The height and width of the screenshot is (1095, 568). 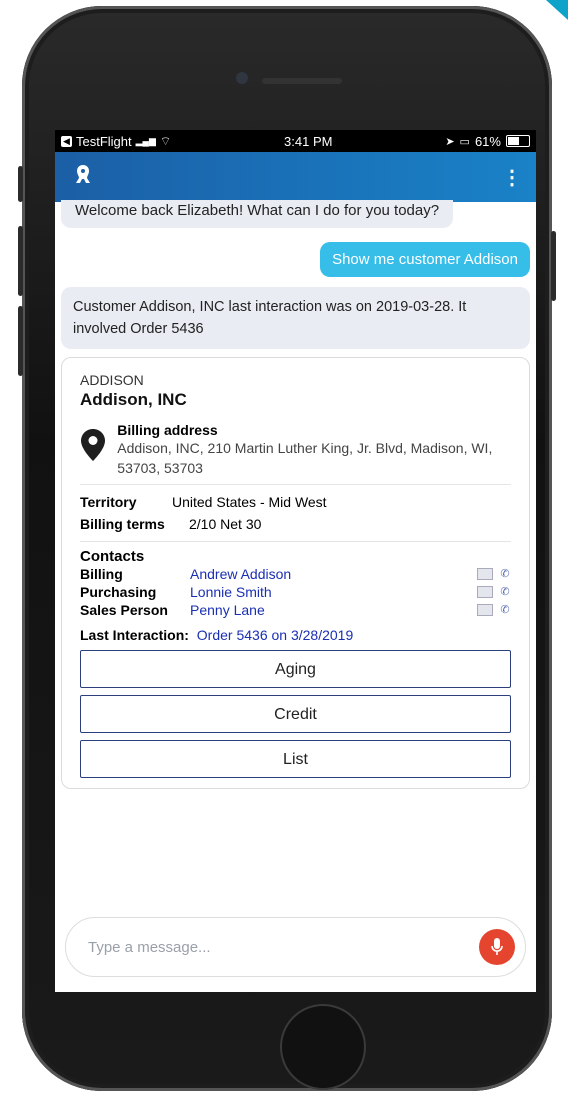 What do you see at coordinates (124, 610) in the screenshot?
I see `contact-role: Sales Person` at bounding box center [124, 610].